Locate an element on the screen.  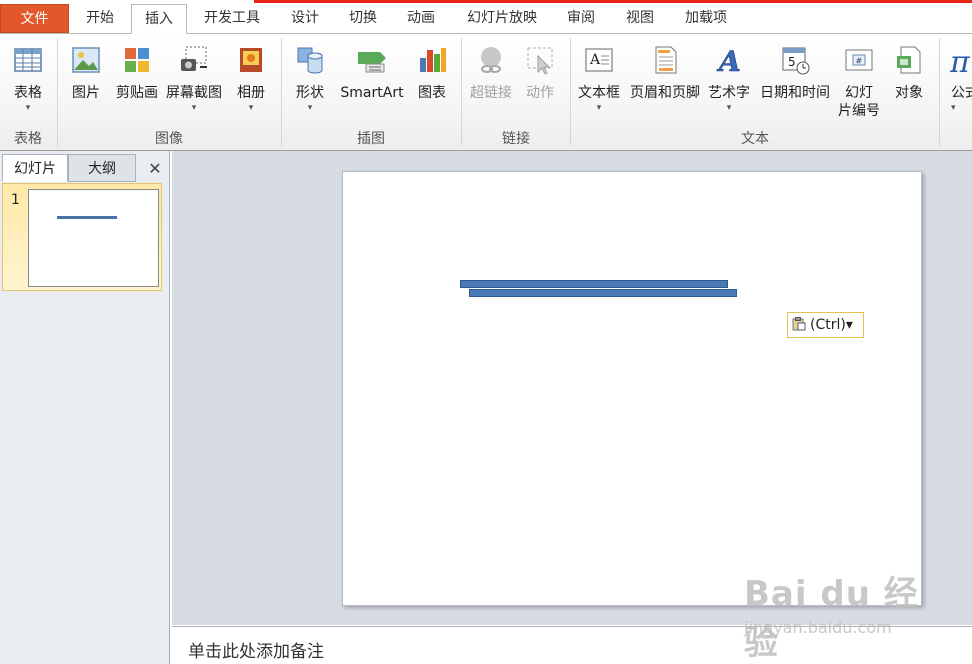
wordart-button: A 艺术字 ▾ is located at coordinates (729, 83).